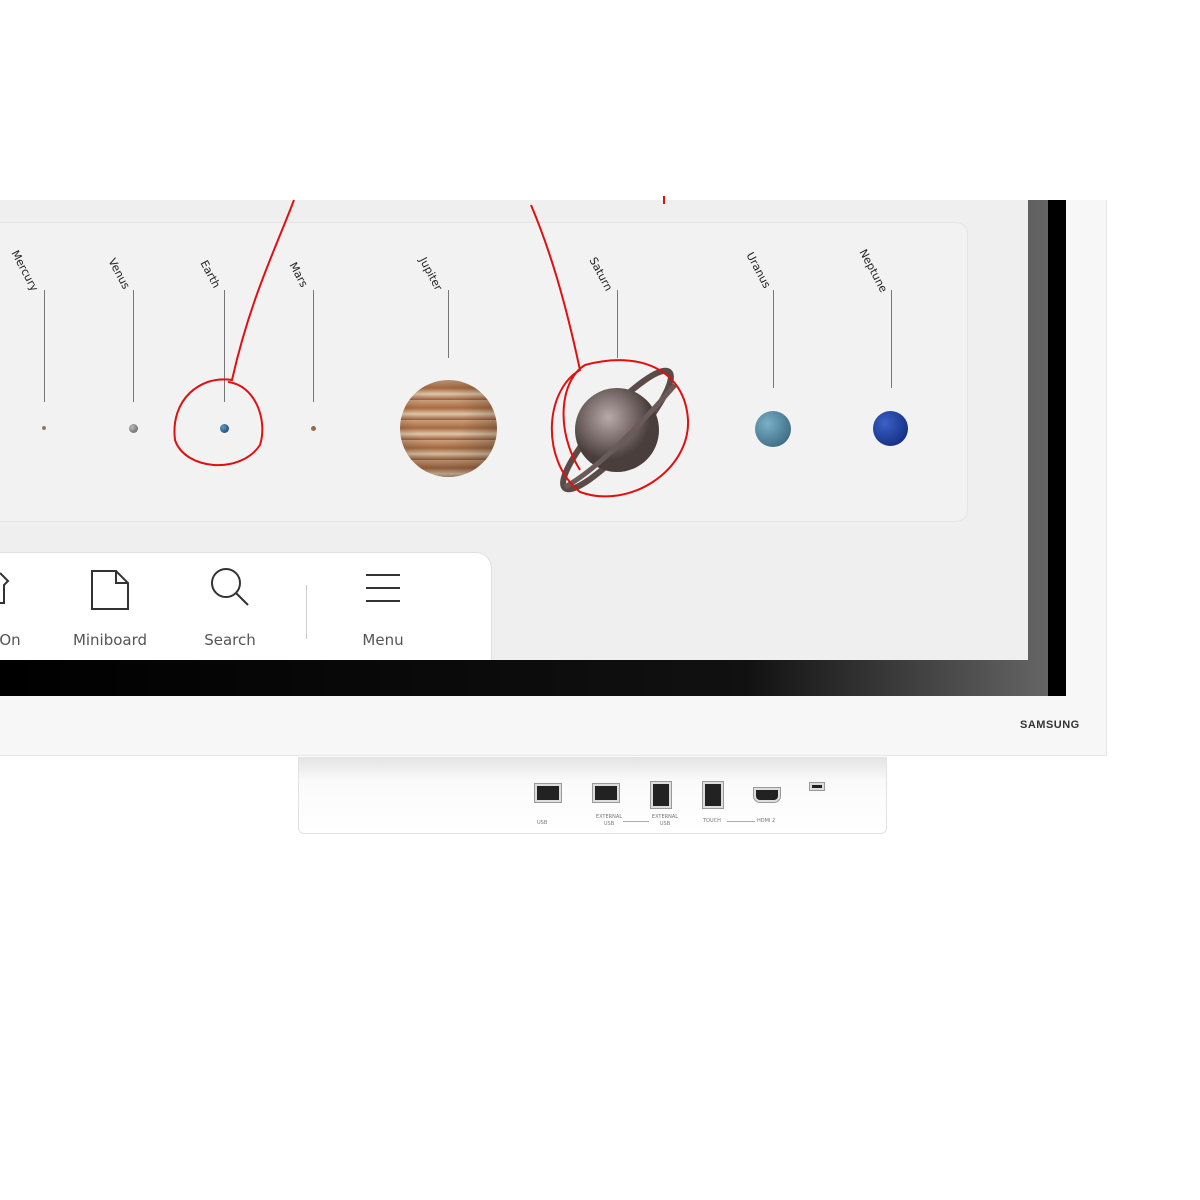 This screenshot has height=1200, width=1200. What do you see at coordinates (1050, 725) in the screenshot?
I see `brand-logo: SAMSUNG` at bounding box center [1050, 725].